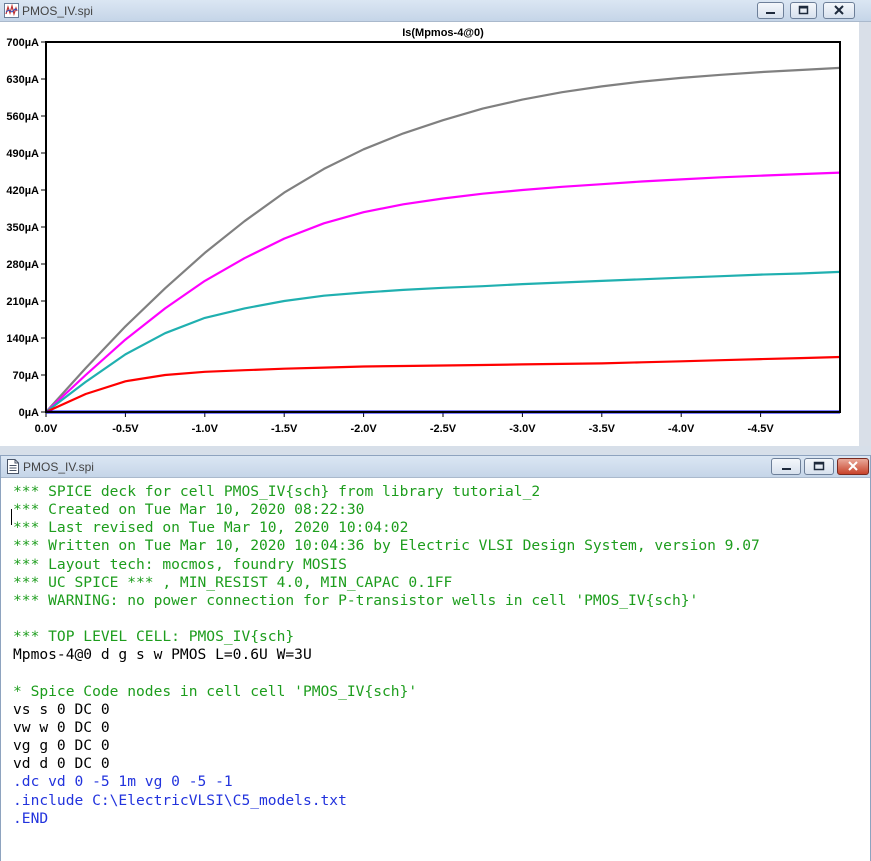 The height and width of the screenshot is (861, 871). Describe the element at coordinates (22, 265) in the screenshot. I see `y-tick-label: 280µA` at that location.